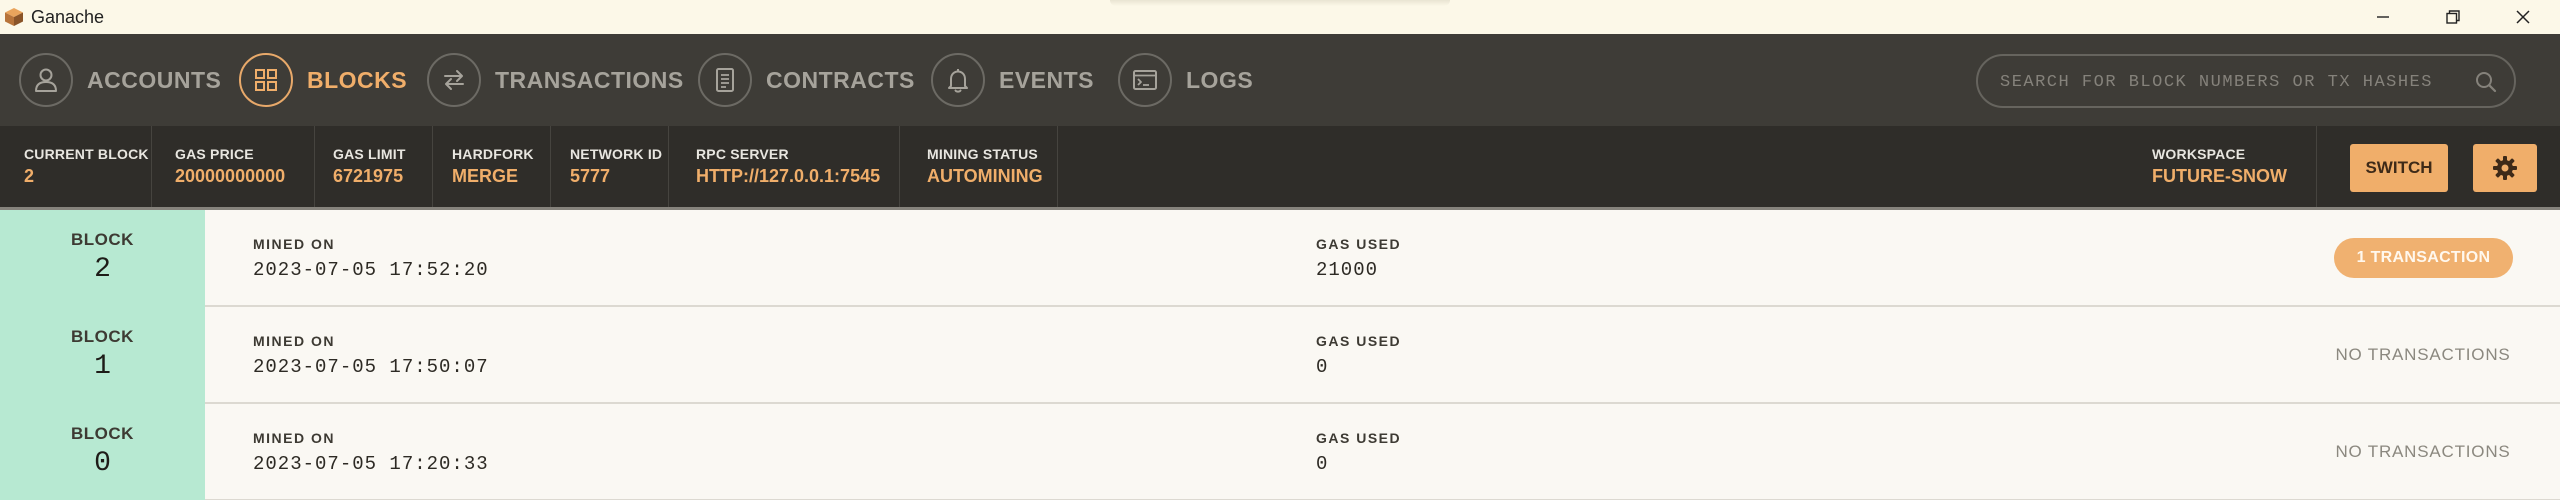  Describe the element at coordinates (493, 154) in the screenshot. I see `hardfork-label: HARDFORK` at that location.